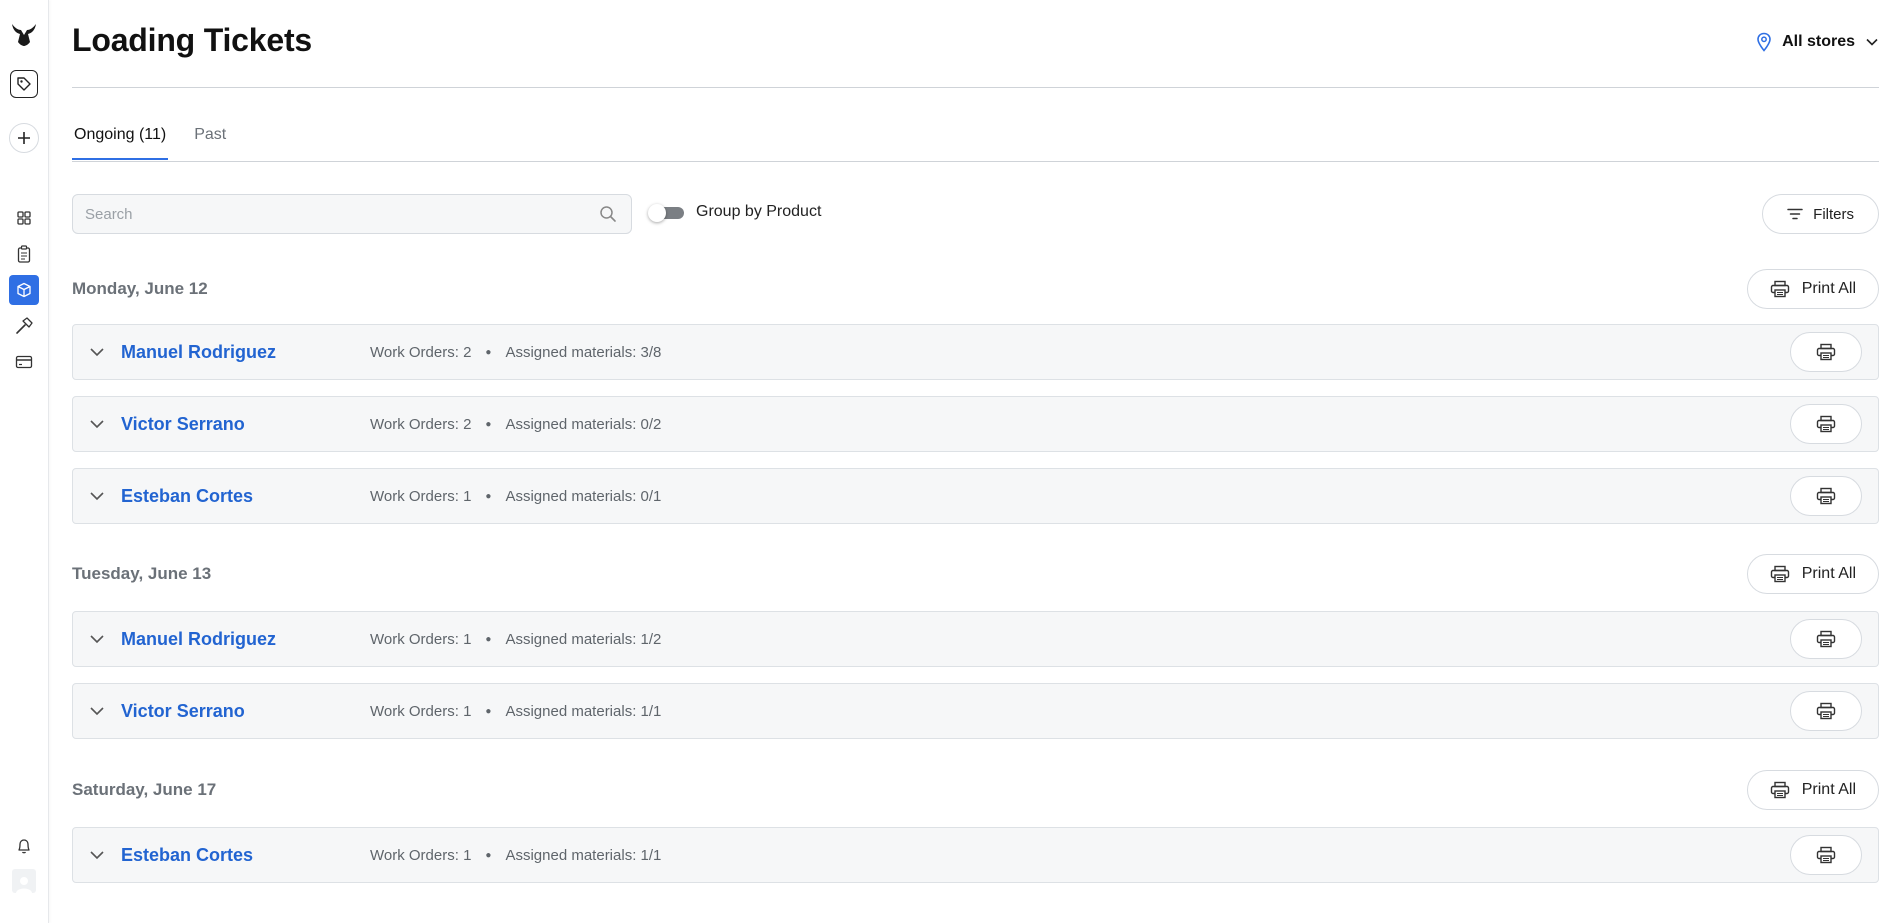  I want to click on hammer-icon, so click(24, 325).